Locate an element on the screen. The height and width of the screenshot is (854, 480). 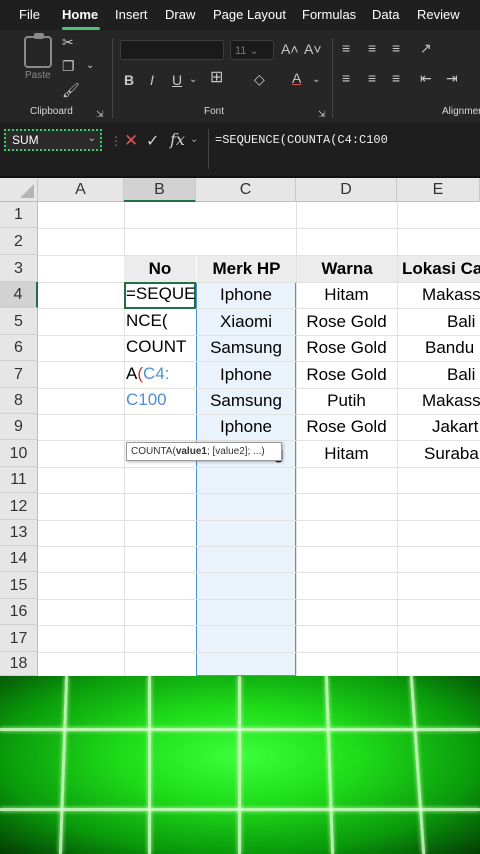
cell-c4: Iphone is located at coordinates (246, 295).